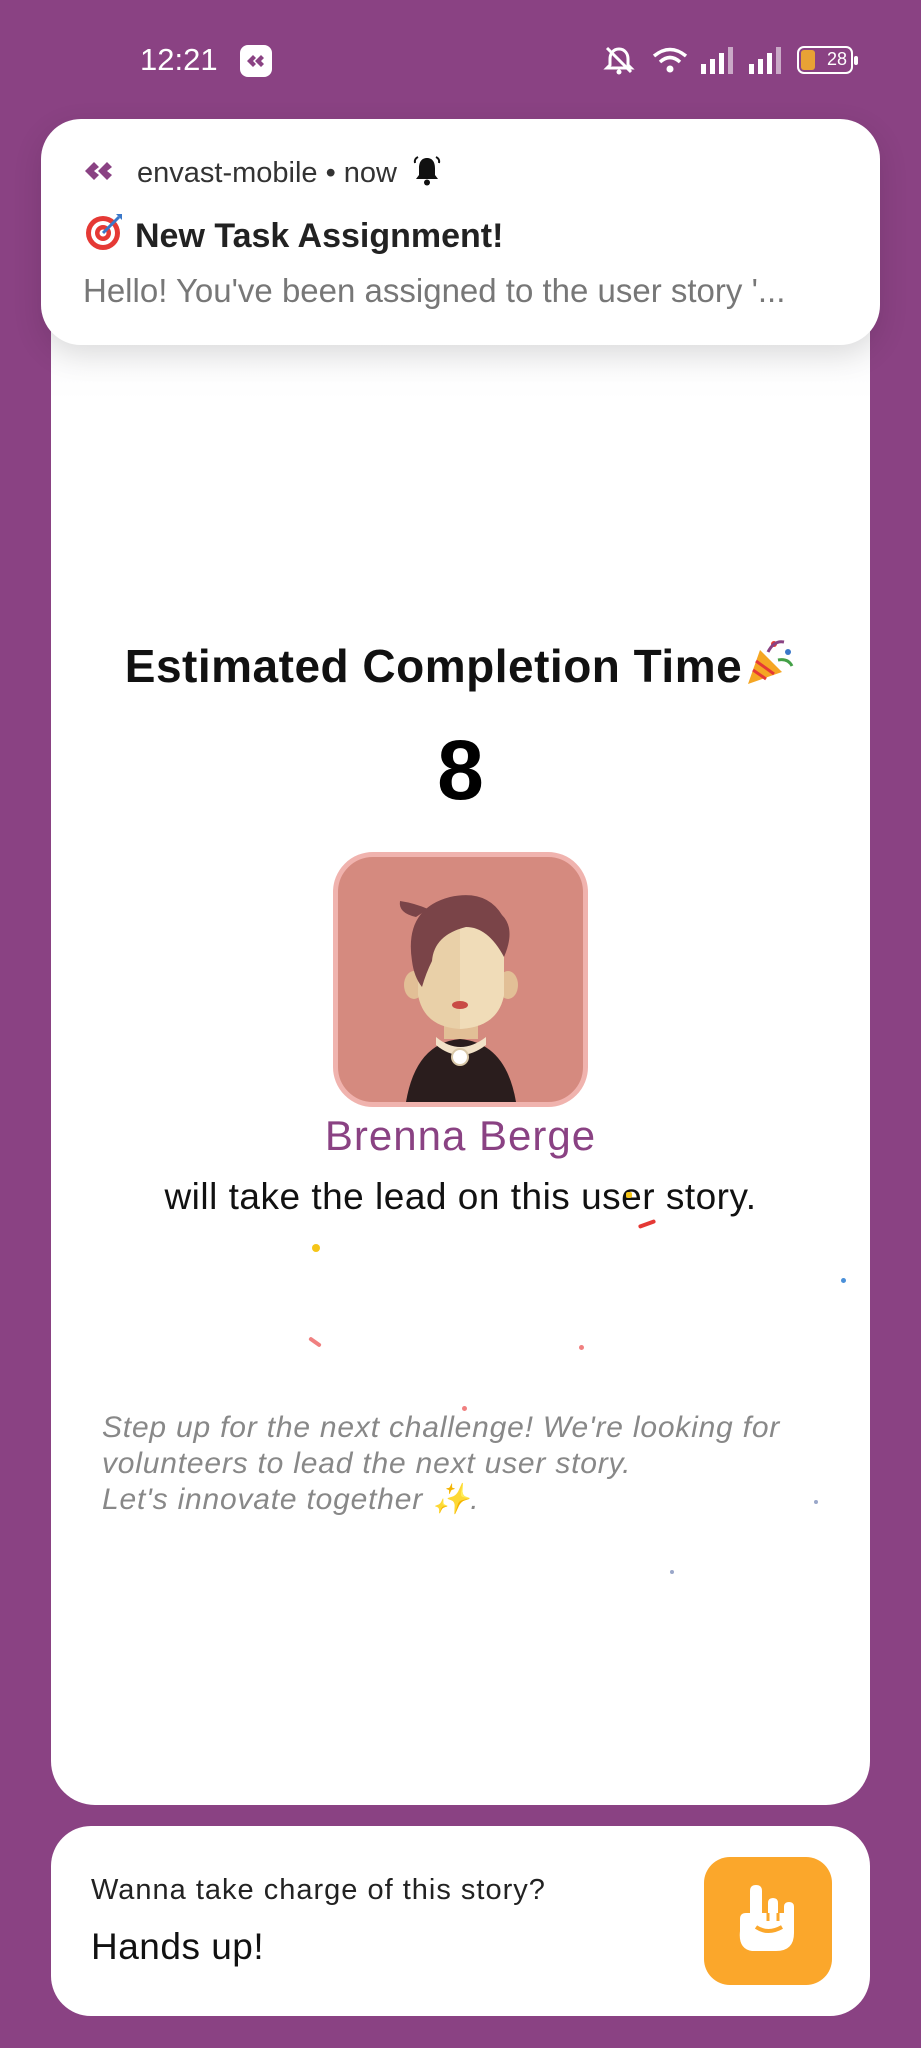 This screenshot has width=921, height=2048. Describe the element at coordinates (770, 667) in the screenshot. I see `party-popper-icon` at that location.